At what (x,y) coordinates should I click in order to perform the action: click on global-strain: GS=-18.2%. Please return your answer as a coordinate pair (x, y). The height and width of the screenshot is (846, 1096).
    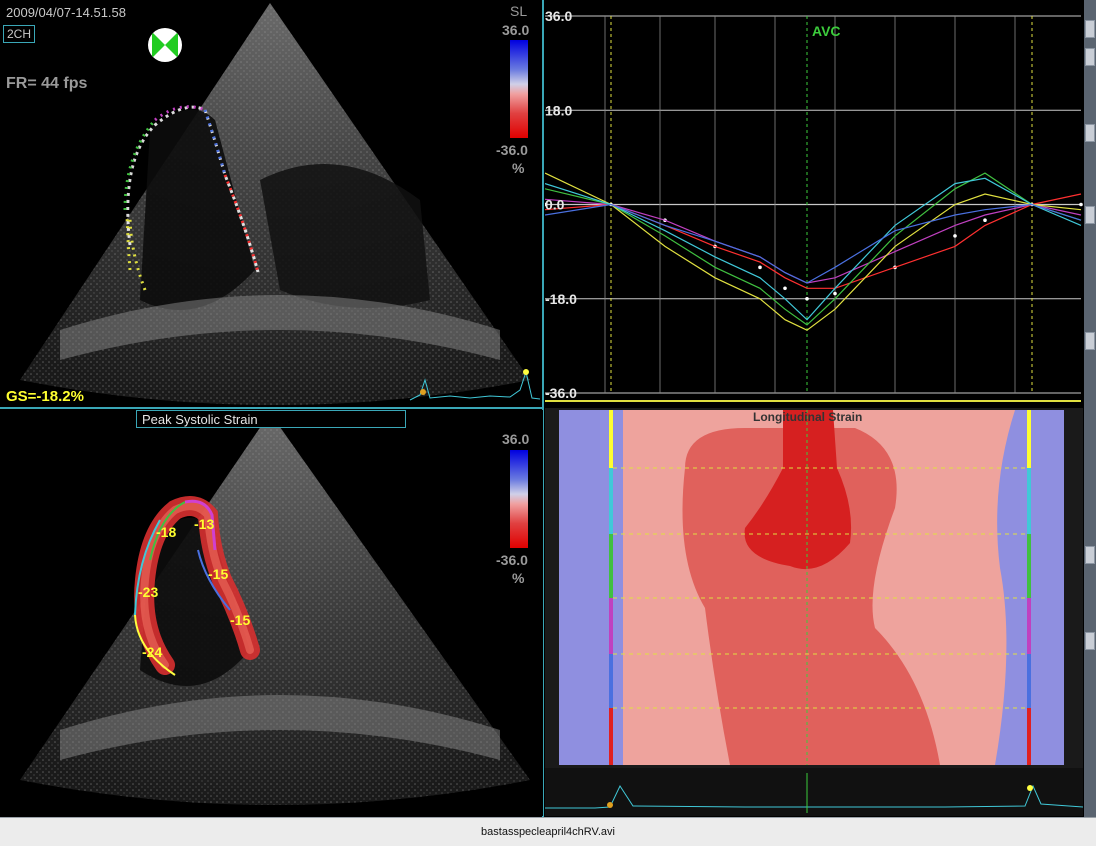
    Looking at the image, I should click on (45, 396).